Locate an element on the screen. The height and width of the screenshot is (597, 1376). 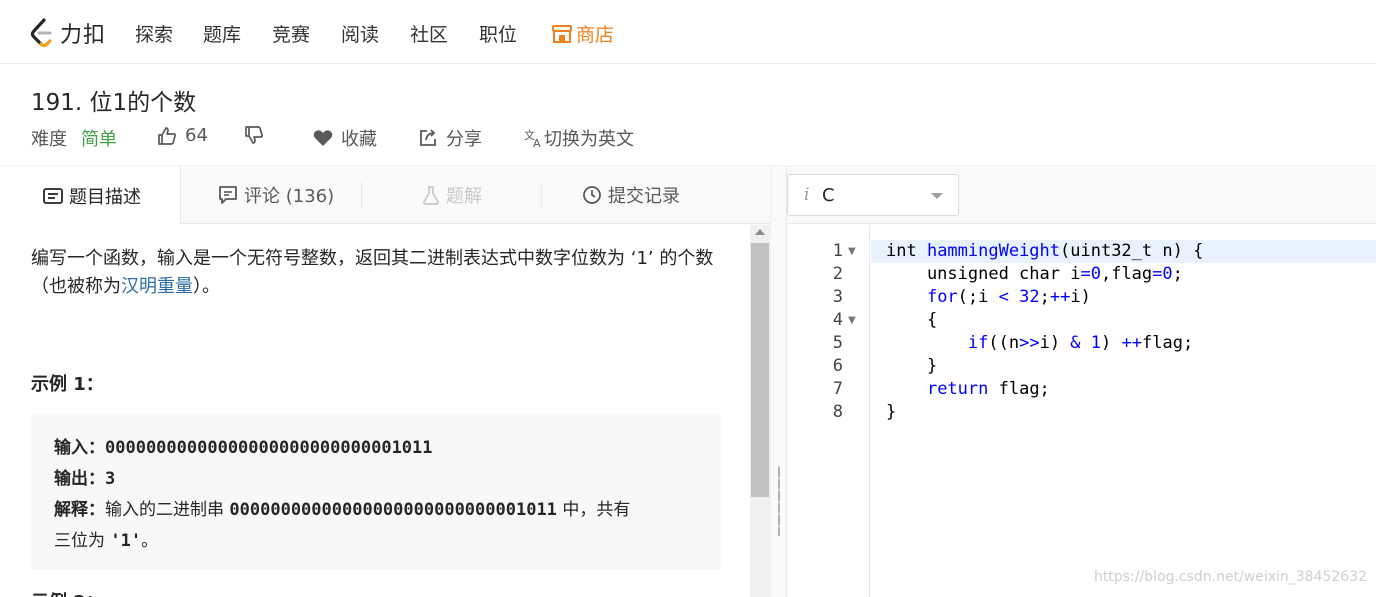
language-value: C is located at coordinates (828, 195).